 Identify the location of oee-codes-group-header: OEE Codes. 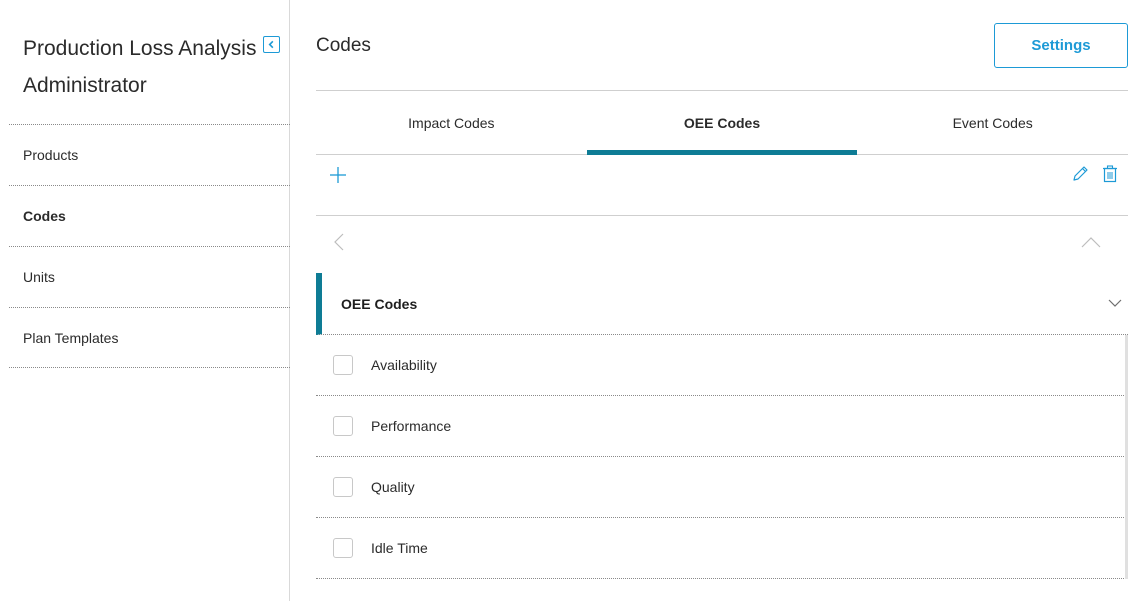
(722, 304).